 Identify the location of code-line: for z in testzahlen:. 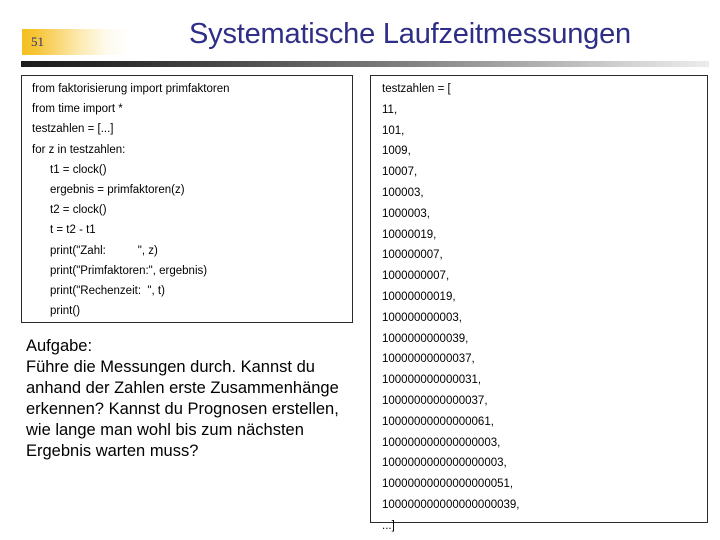
(79, 149).